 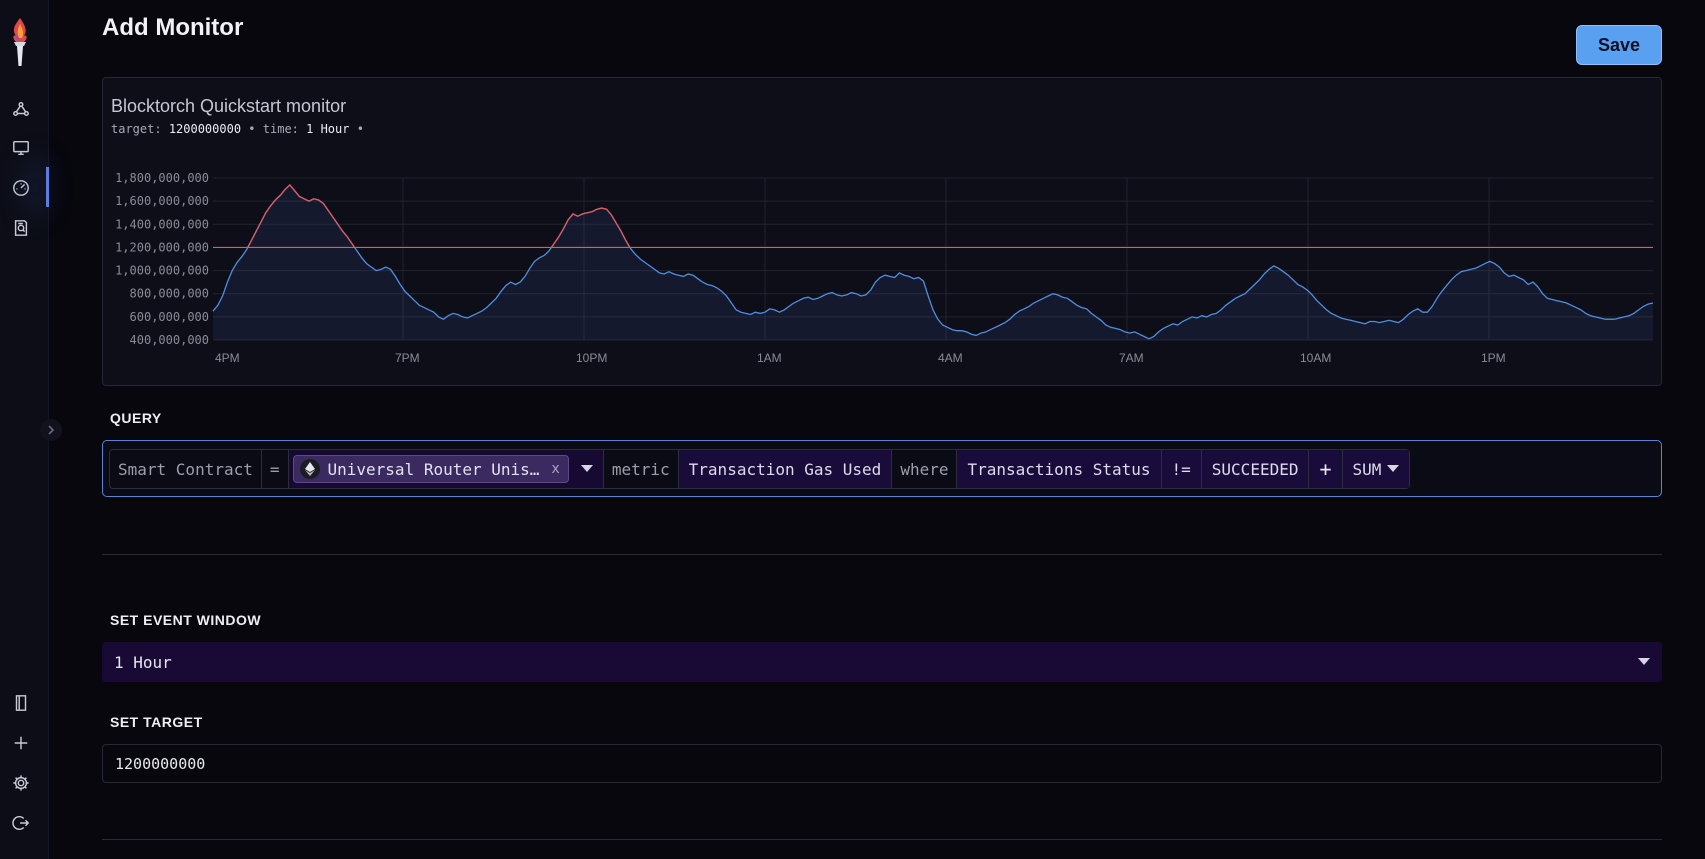 What do you see at coordinates (186, 620) in the screenshot?
I see `event-window-section-label: SET EVENT WINDOW` at bounding box center [186, 620].